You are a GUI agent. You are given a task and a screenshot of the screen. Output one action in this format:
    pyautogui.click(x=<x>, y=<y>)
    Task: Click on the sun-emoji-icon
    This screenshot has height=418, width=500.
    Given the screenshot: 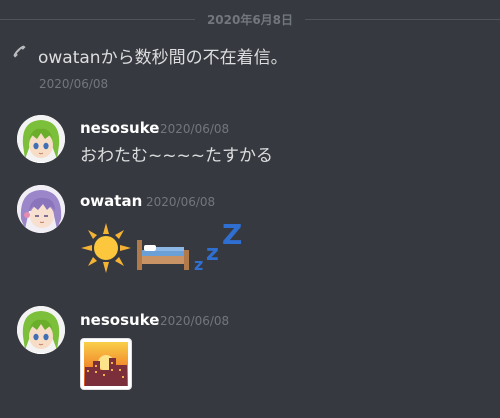 What is the action you would take?
    pyautogui.click(x=106, y=248)
    